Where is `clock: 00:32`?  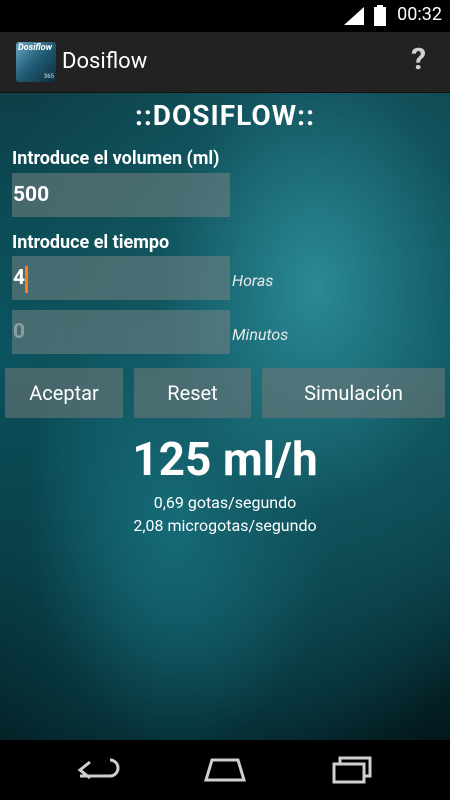
clock: 00:32 is located at coordinates (419, 14).